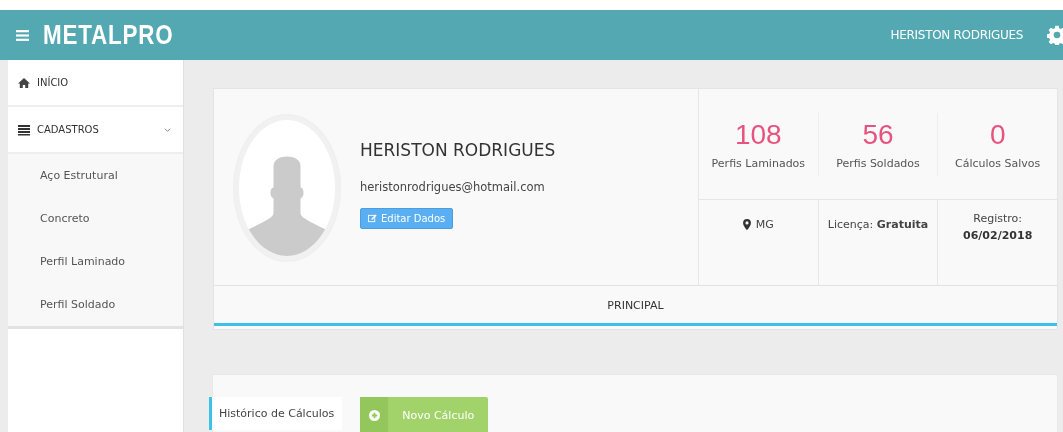 This screenshot has width=1063, height=432. I want to click on stat-value: 56, so click(878, 134).